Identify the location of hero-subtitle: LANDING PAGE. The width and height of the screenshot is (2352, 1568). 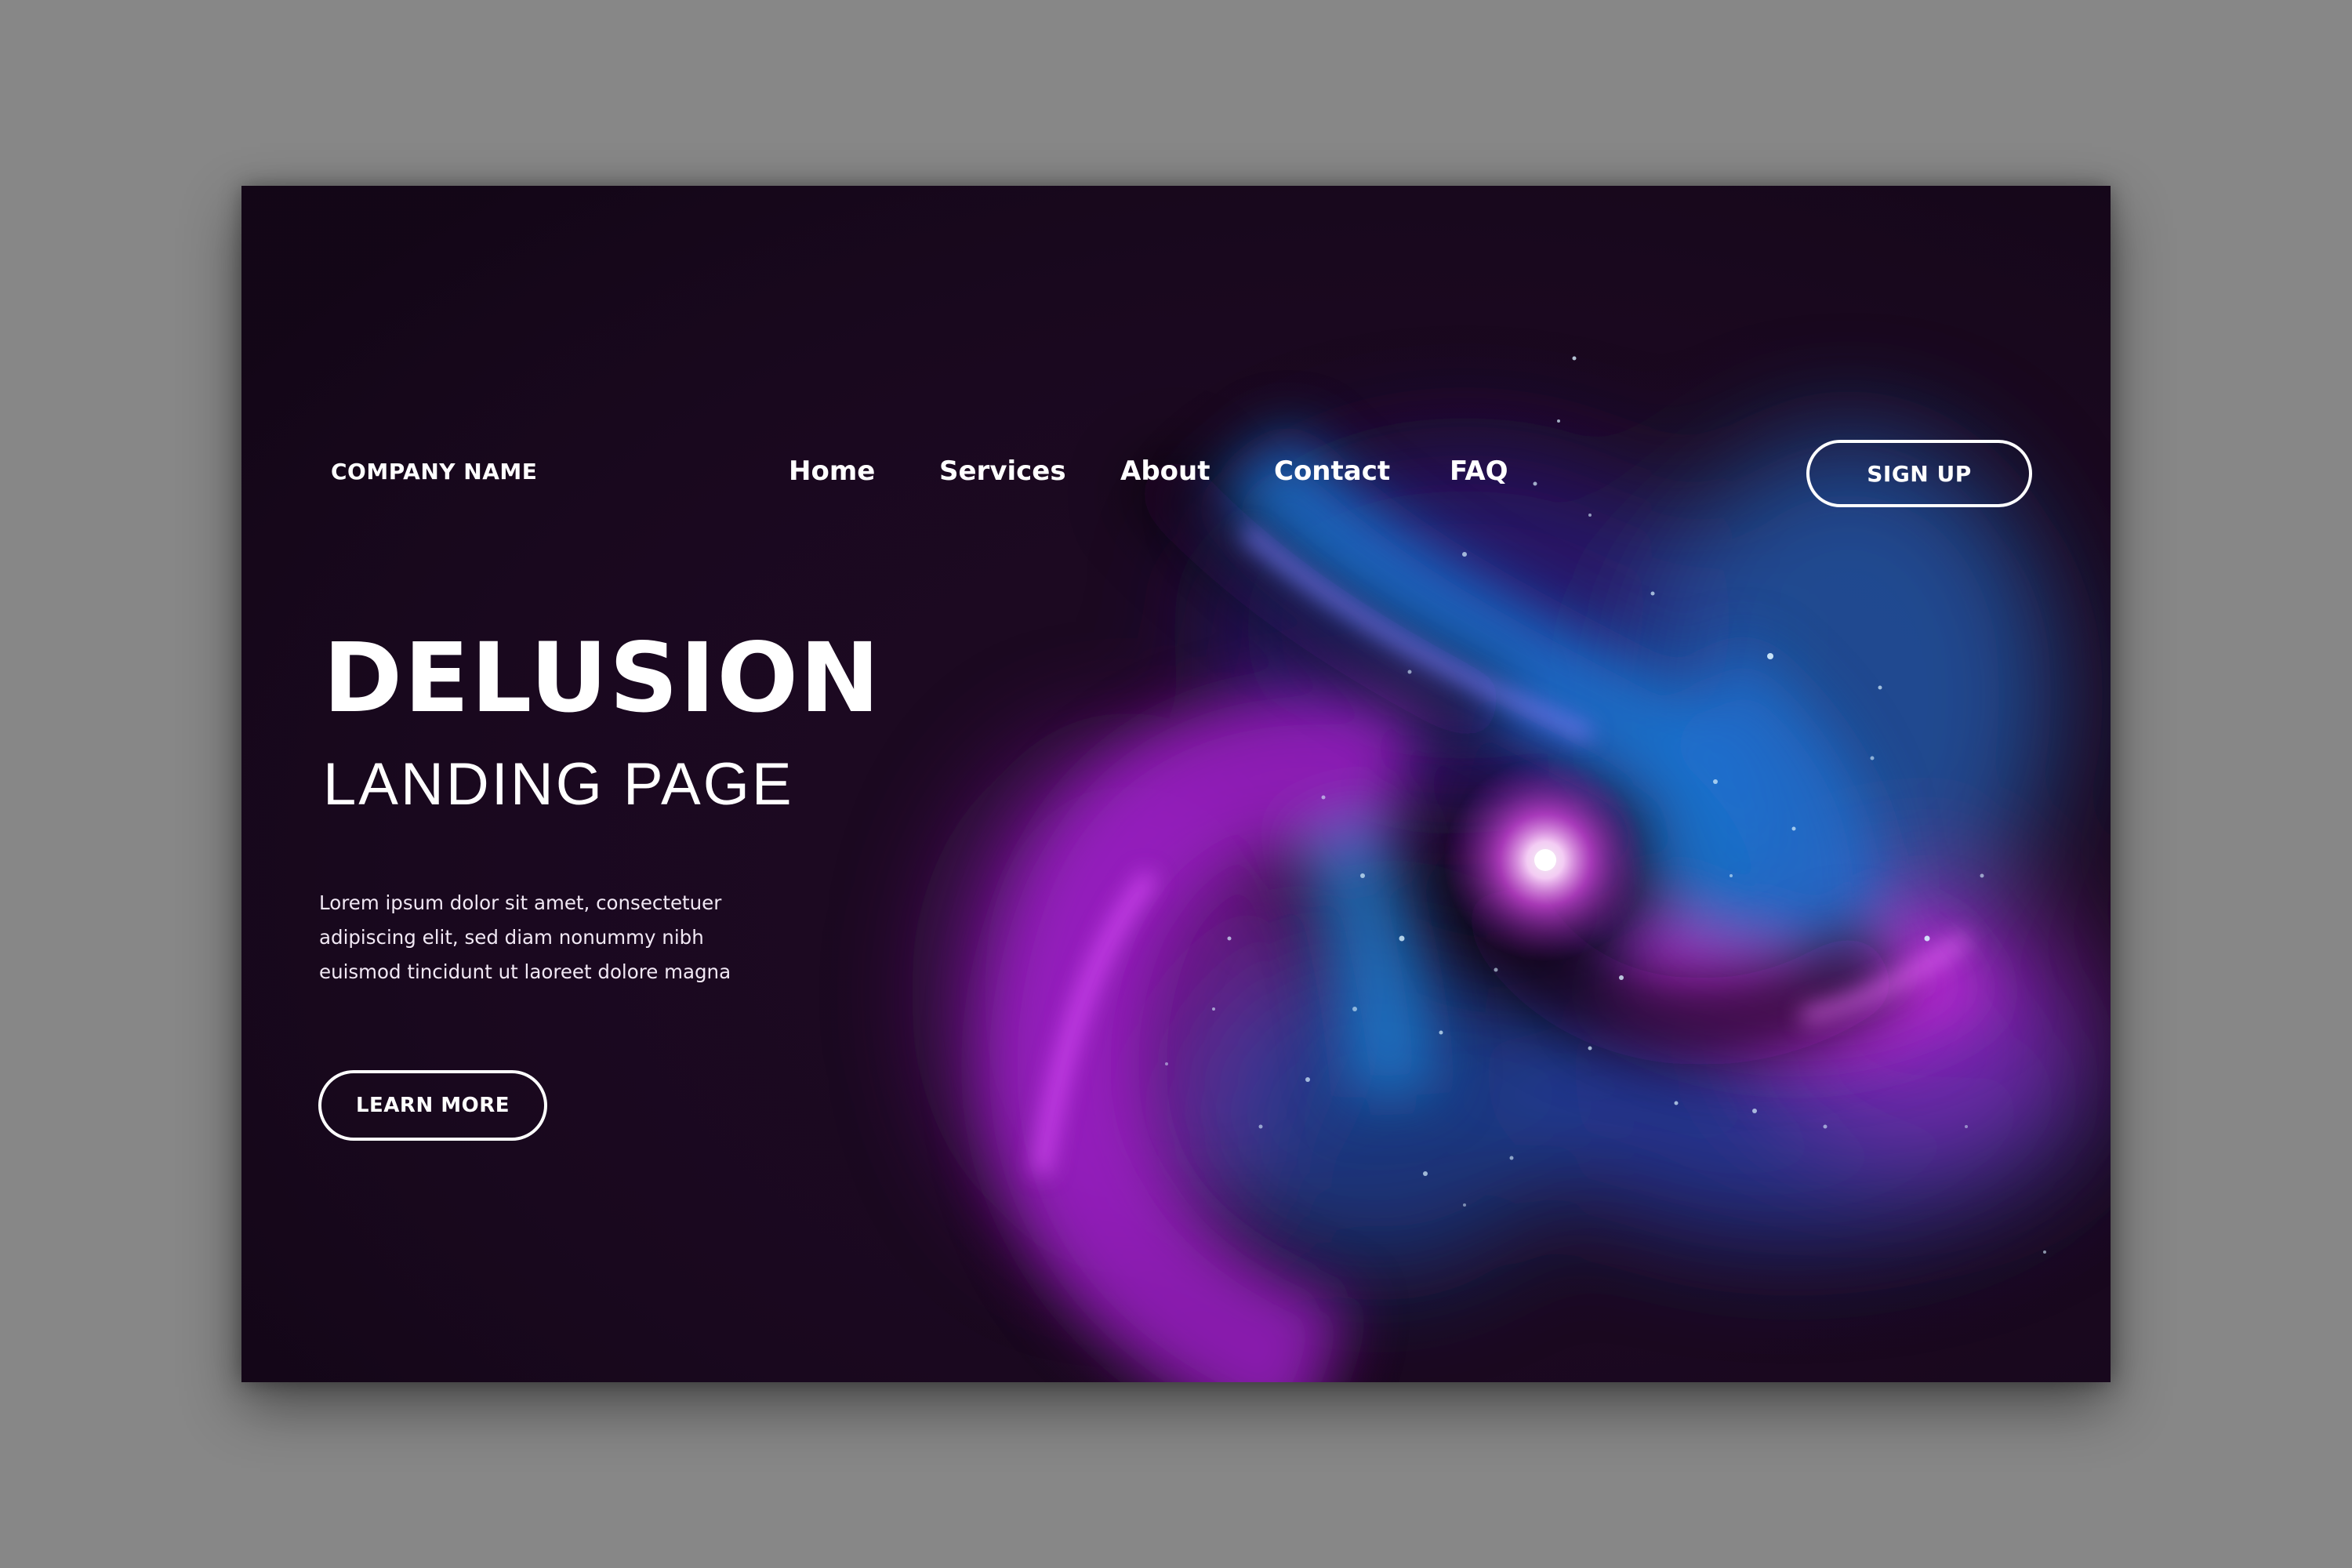
(558, 784).